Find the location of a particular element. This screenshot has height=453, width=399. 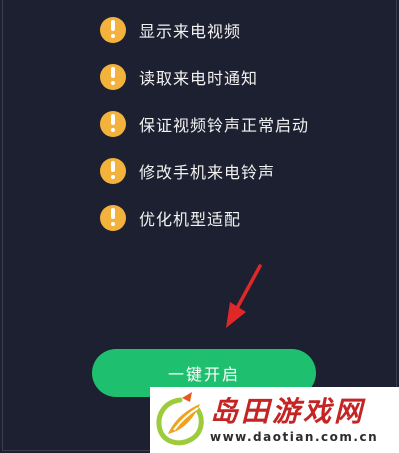

permission-item: 显示来电视频 is located at coordinates (204, 30).